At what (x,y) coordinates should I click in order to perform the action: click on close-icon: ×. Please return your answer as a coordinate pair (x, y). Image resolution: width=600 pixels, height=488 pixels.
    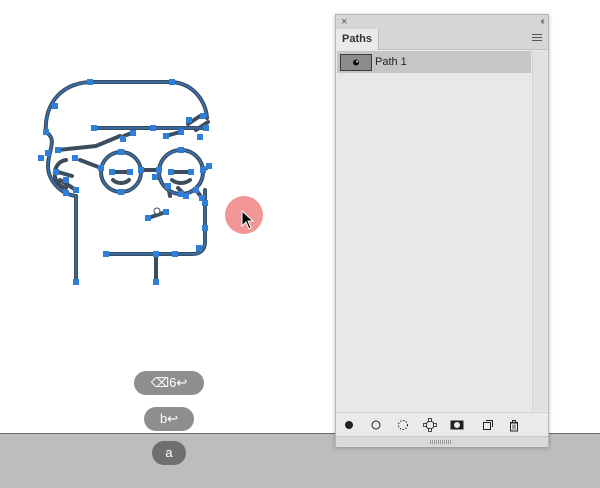
    Looking at the image, I should click on (344, 22).